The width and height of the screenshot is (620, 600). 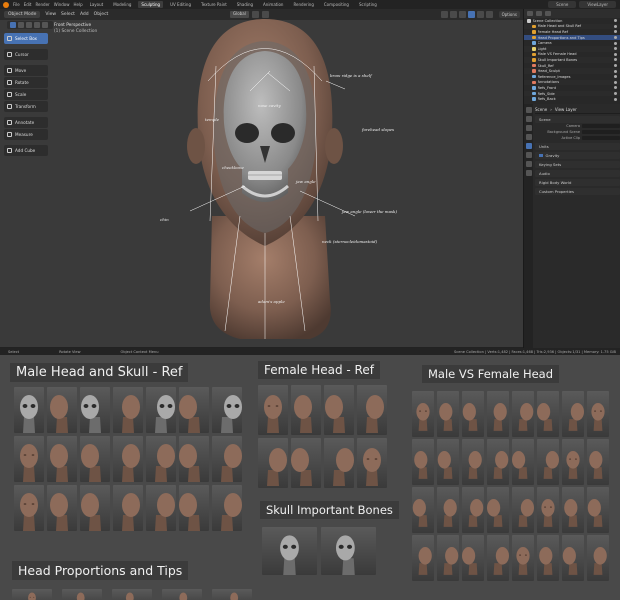 What do you see at coordinates (528, 146) in the screenshot?
I see `scene-tab-icon` at bounding box center [528, 146].